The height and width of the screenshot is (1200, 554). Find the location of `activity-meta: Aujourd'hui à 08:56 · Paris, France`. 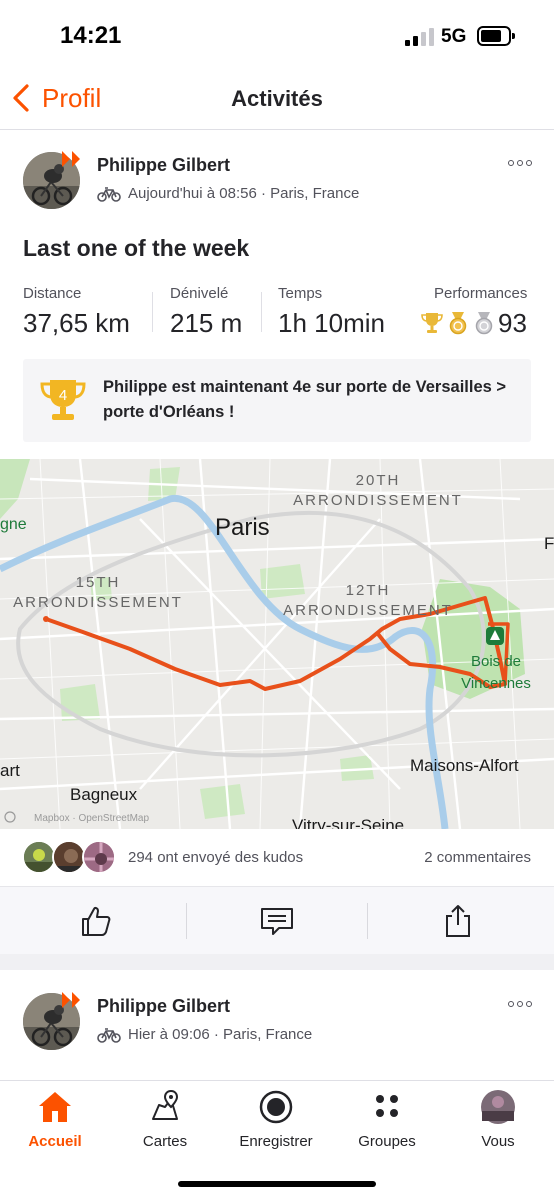

activity-meta: Aujourd'hui à 08:56 · Paris, France is located at coordinates (228, 193).